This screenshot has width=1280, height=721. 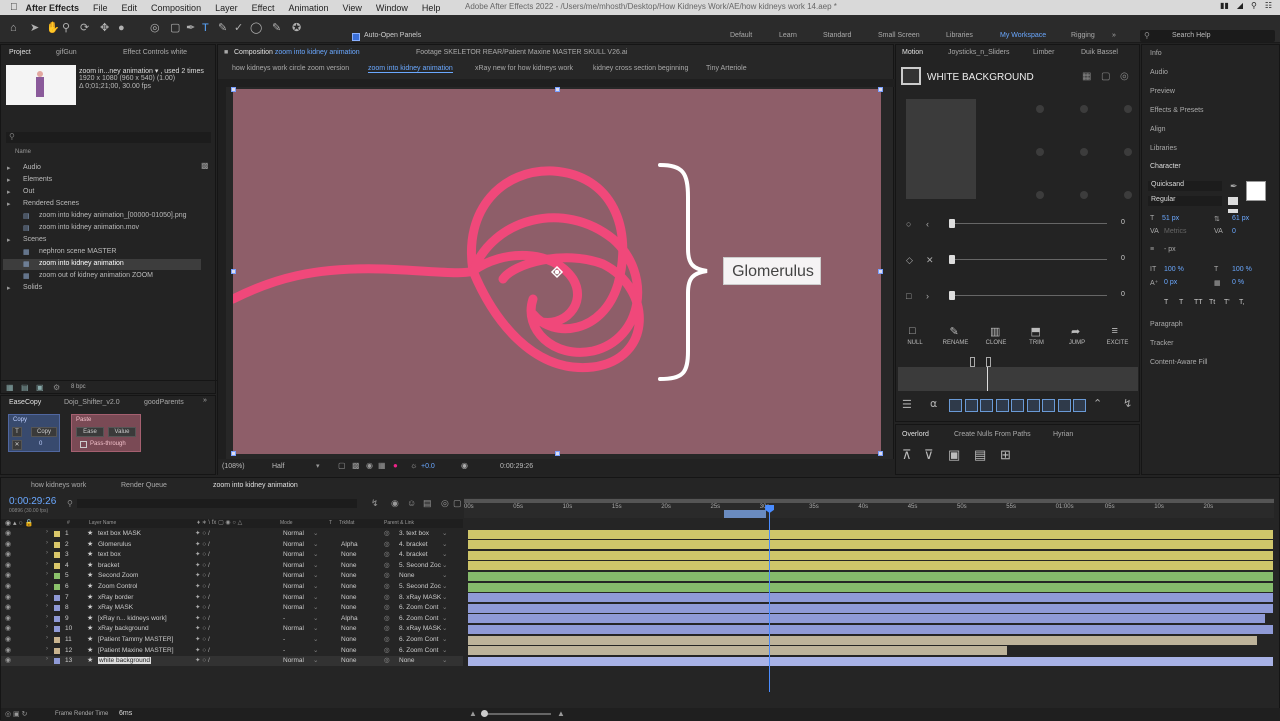 What do you see at coordinates (117, 586) in the screenshot?
I see `layer-name: Zoom Control` at bounding box center [117, 586].